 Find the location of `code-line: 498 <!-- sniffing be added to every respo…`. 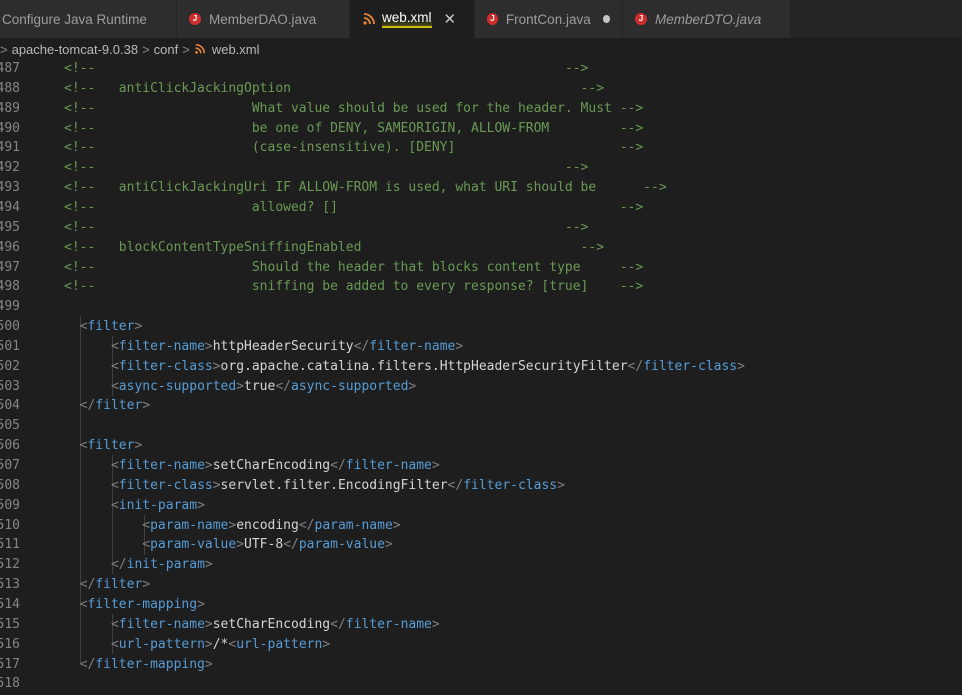

code-line: 498 <!-- sniffing be added to every respo… is located at coordinates (481, 287).